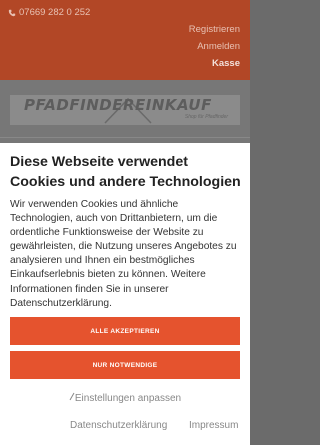 The height and width of the screenshot is (445, 320). I want to click on login-link: Anmelden, so click(218, 46).